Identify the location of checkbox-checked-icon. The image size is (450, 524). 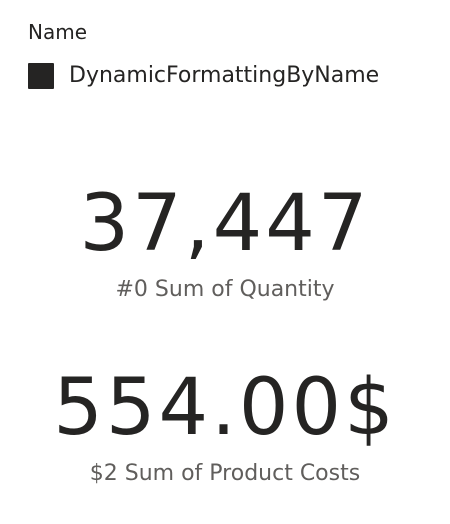
(41, 76).